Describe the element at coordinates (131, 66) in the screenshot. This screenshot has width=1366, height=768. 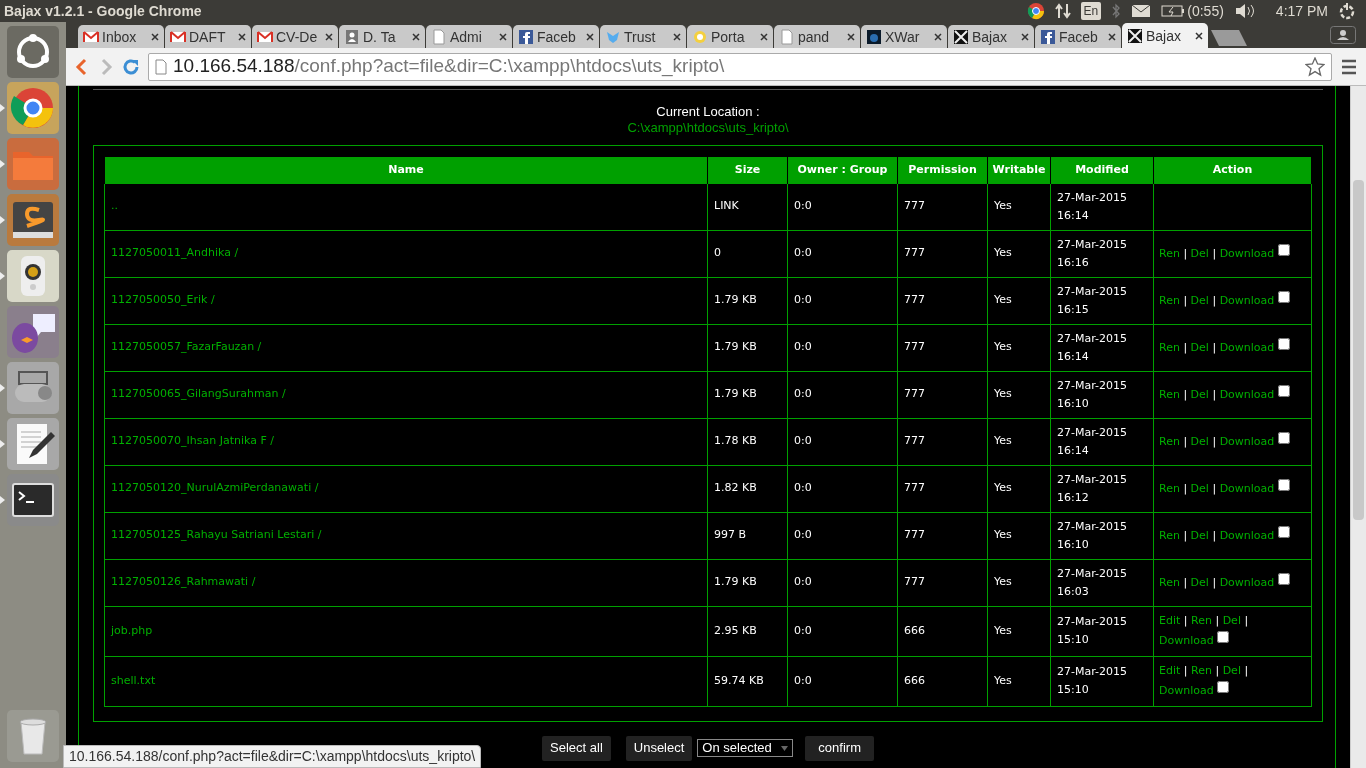
I see `reload-icon` at that location.